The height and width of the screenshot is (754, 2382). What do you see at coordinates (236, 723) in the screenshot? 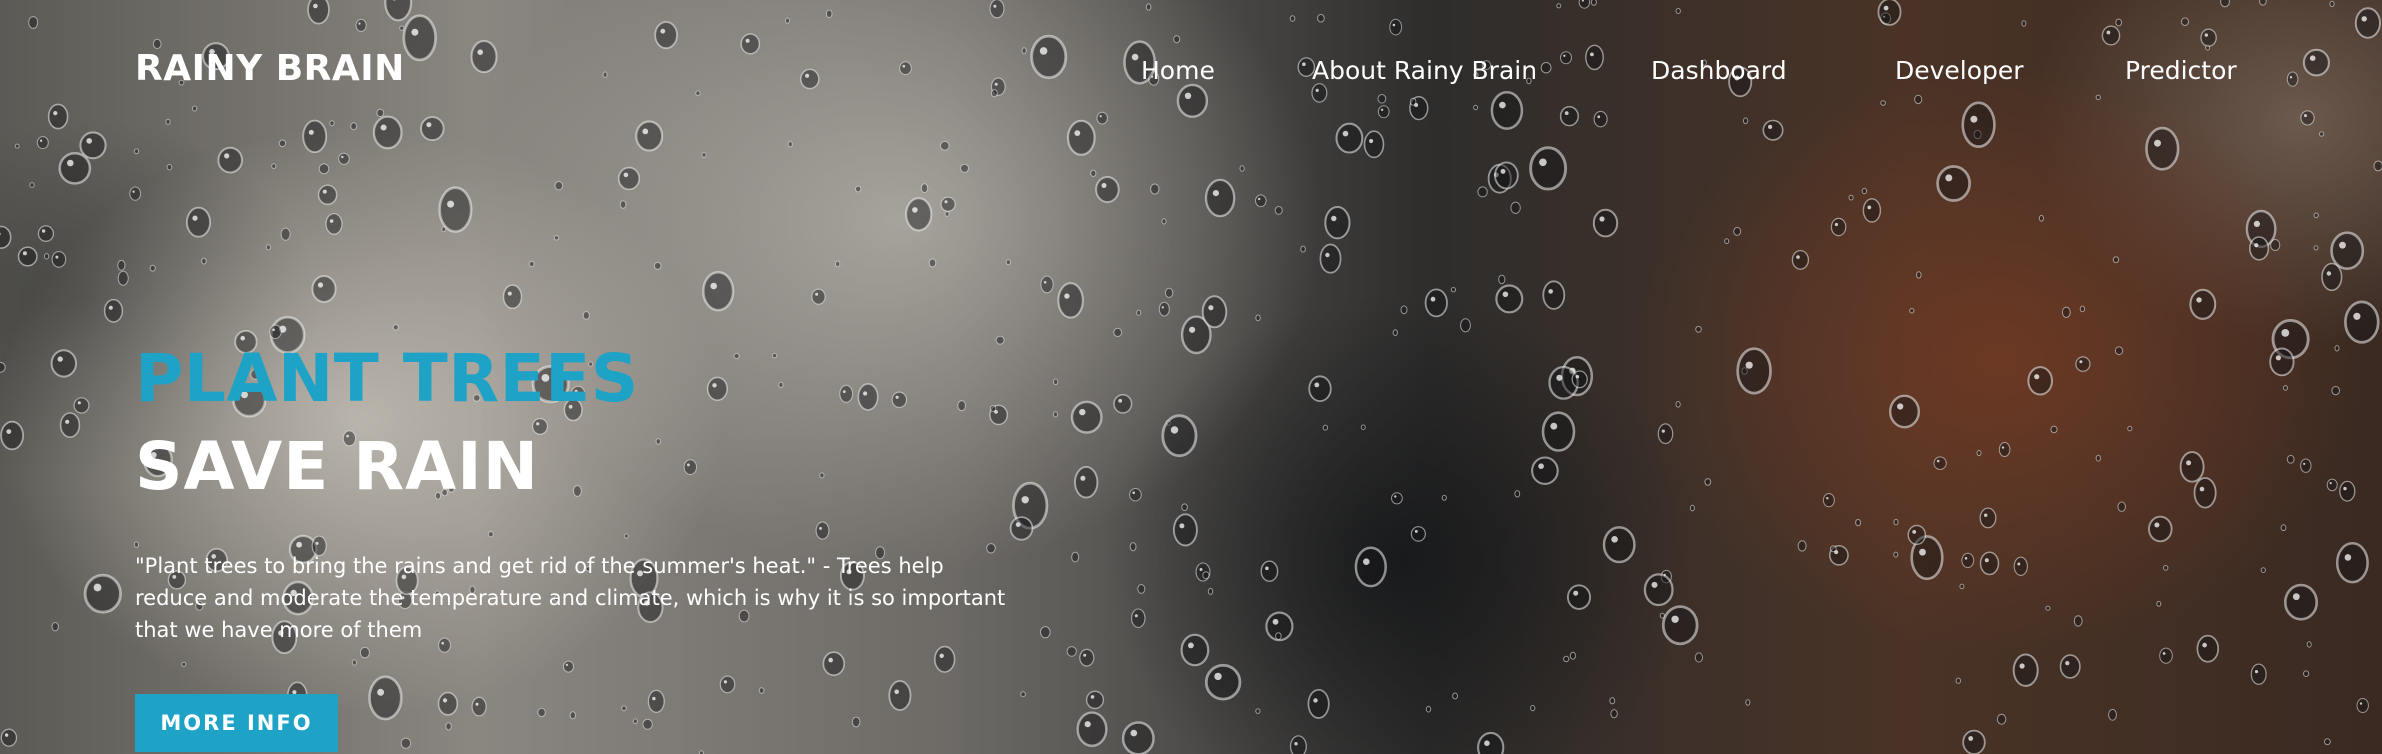
I see `more-info-button: MORE INFO` at bounding box center [236, 723].